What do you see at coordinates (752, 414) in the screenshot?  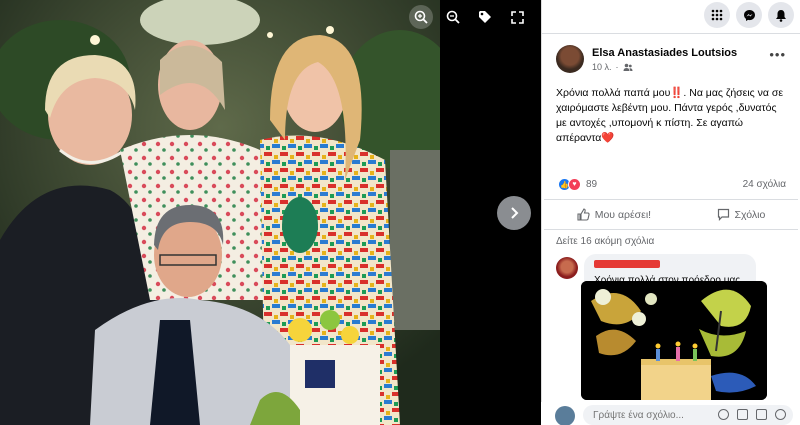 I see `composer-icons` at bounding box center [752, 414].